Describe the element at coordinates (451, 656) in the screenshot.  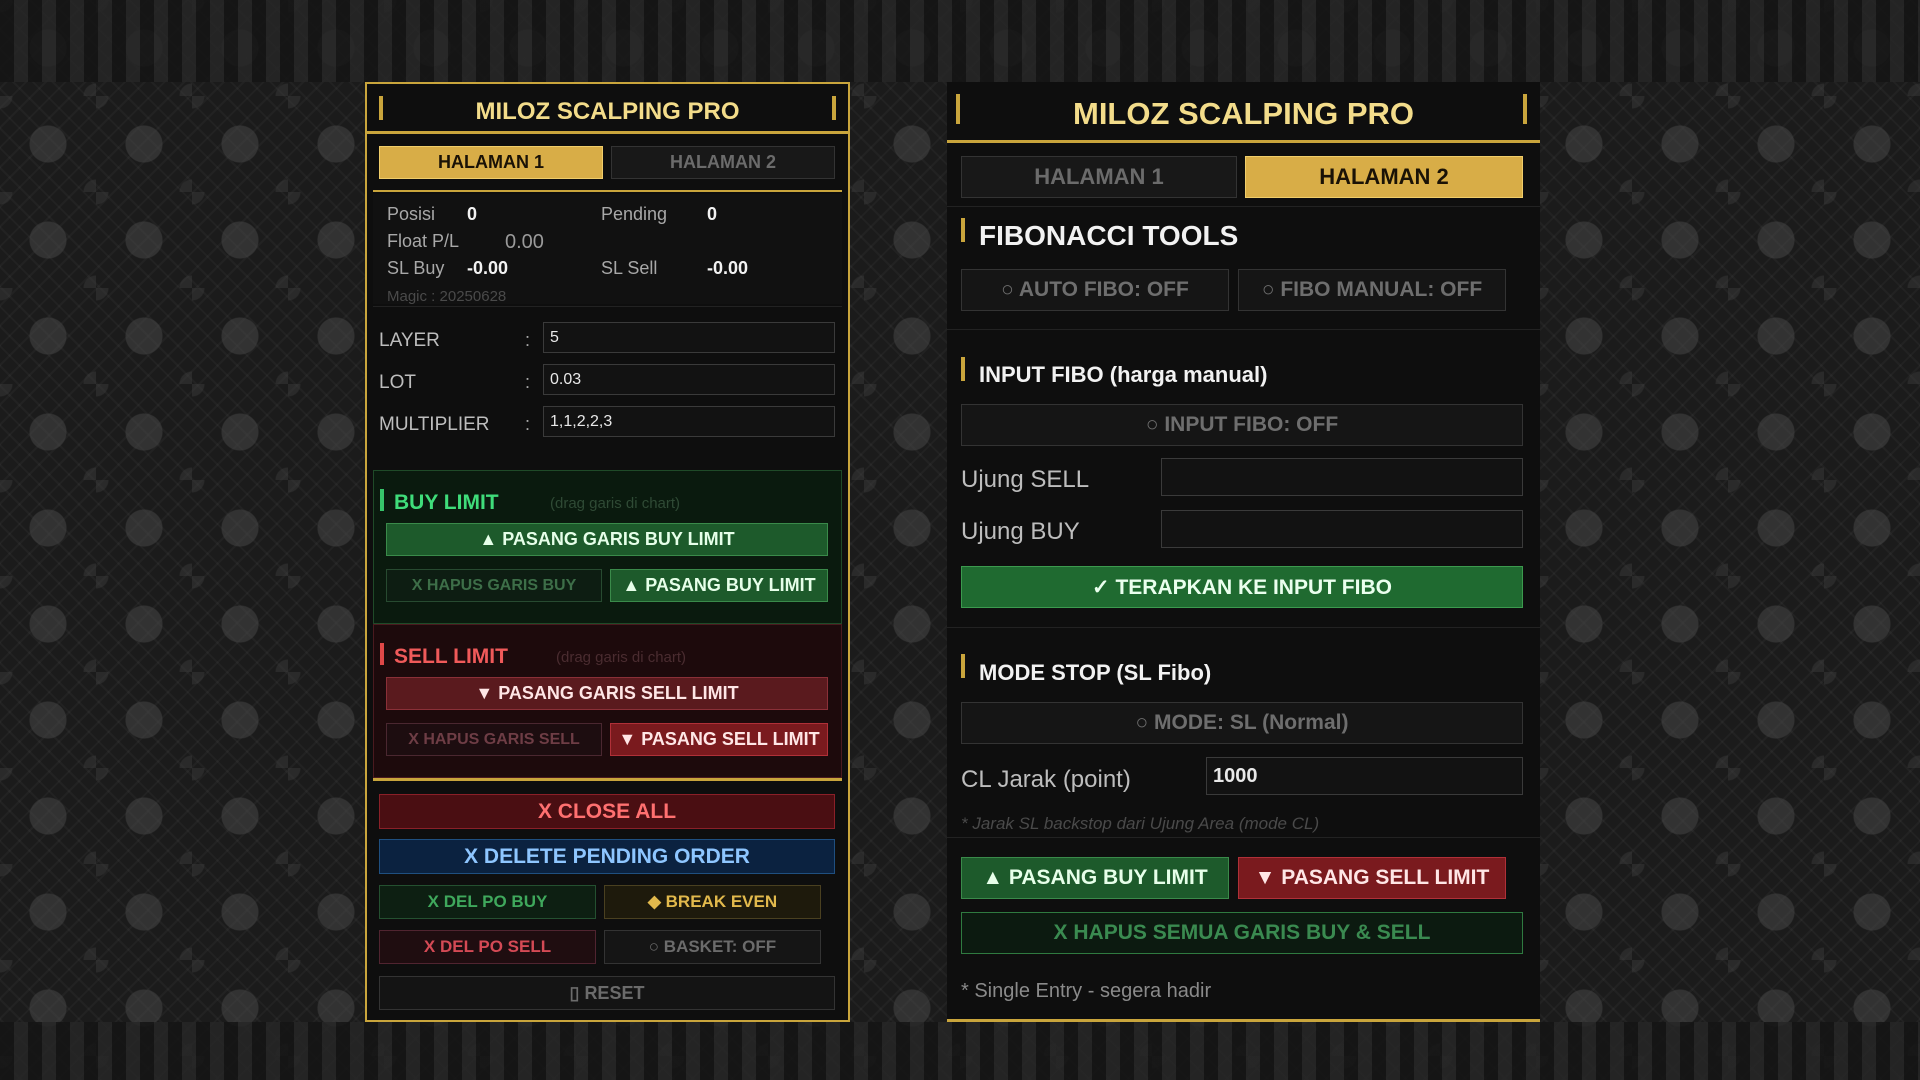
I see `sell-limit-title: SELL LIMIT` at that location.